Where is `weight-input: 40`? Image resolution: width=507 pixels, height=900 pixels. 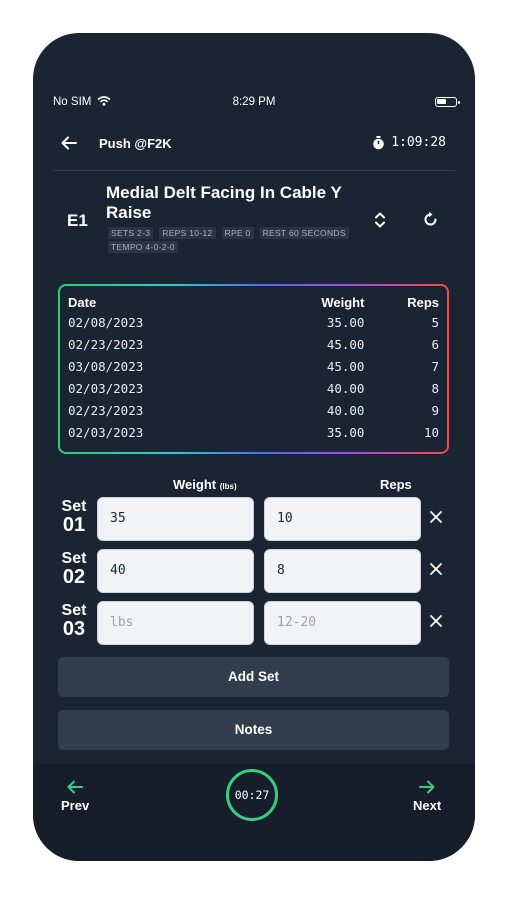 weight-input: 40 is located at coordinates (175, 571).